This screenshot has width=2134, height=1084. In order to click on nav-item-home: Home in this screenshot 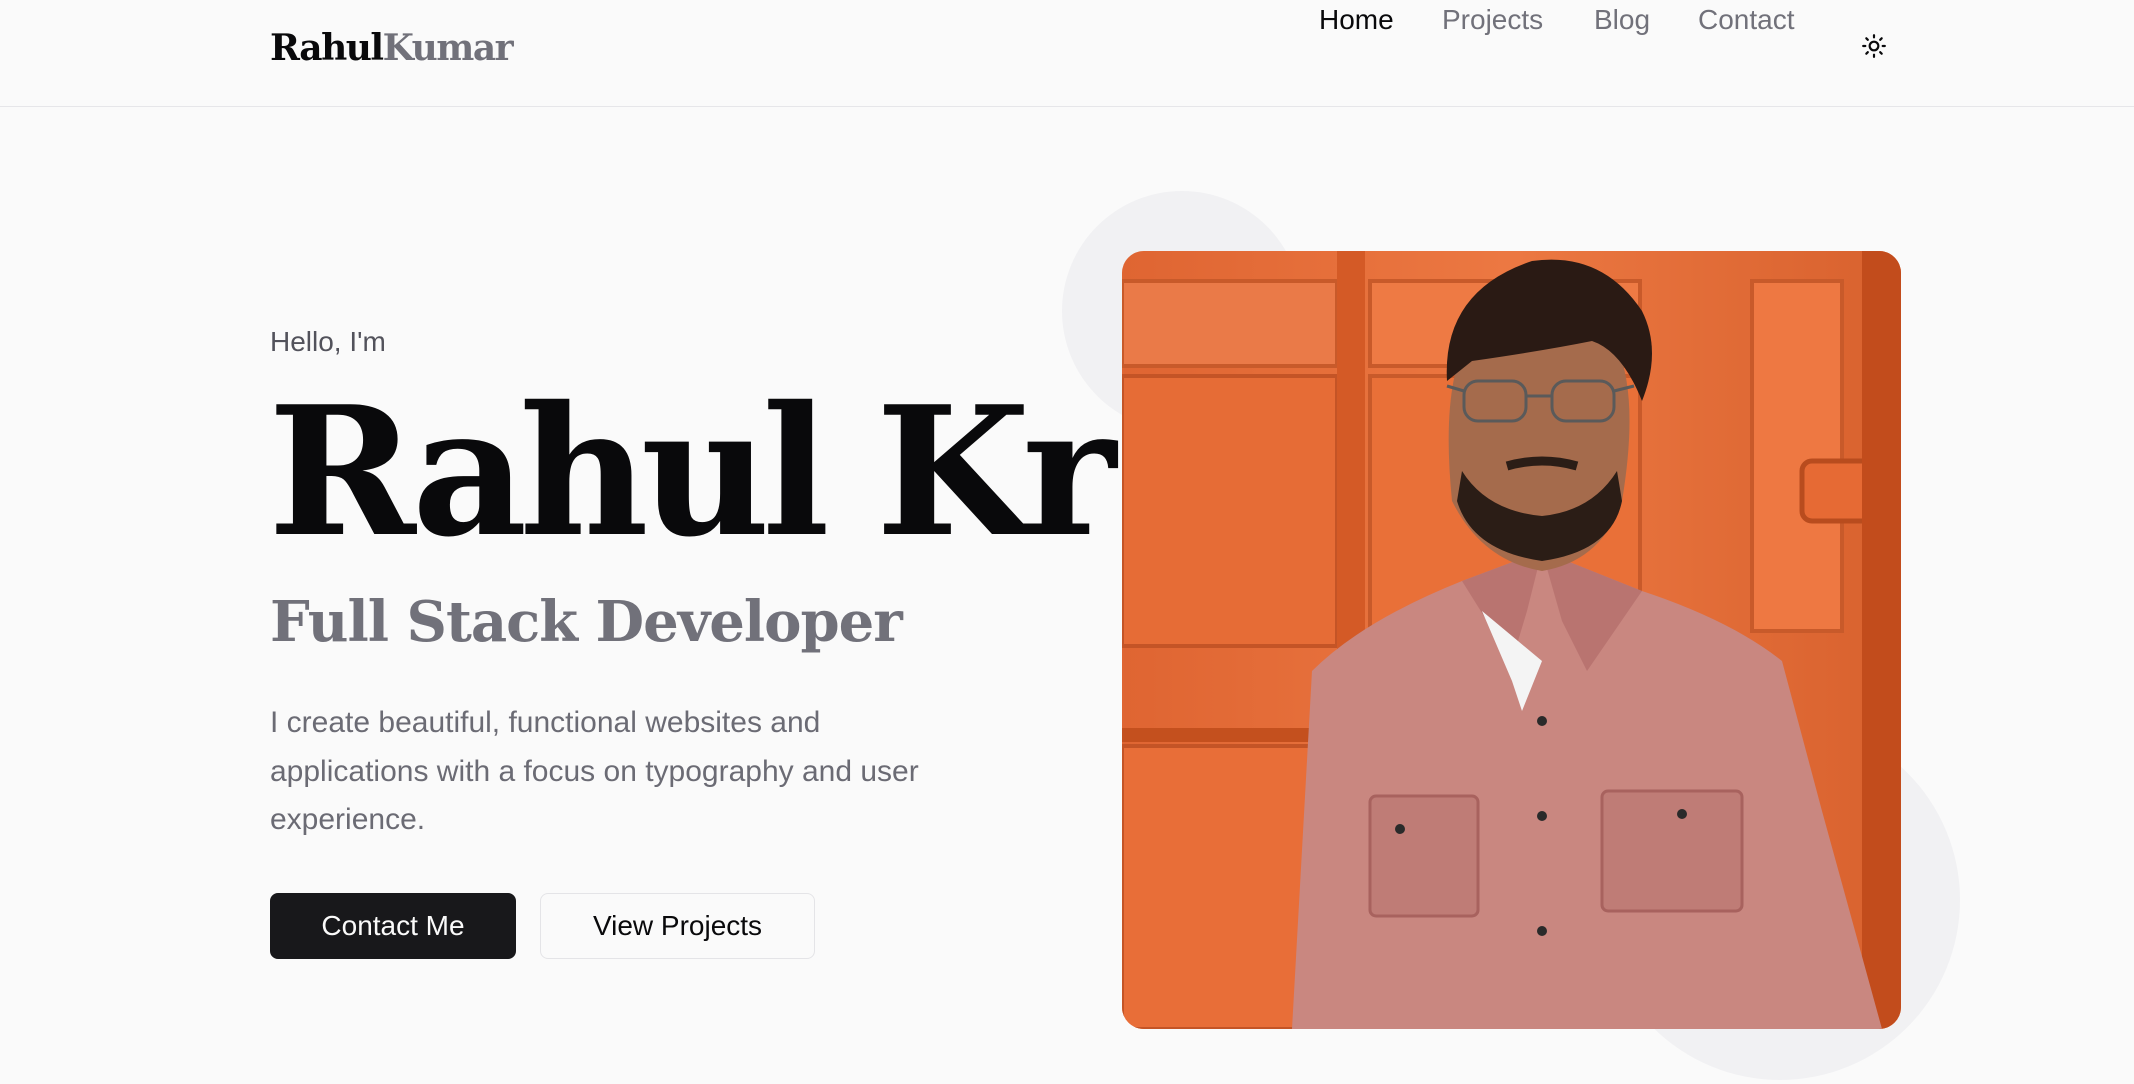, I will do `click(1356, 20)`.